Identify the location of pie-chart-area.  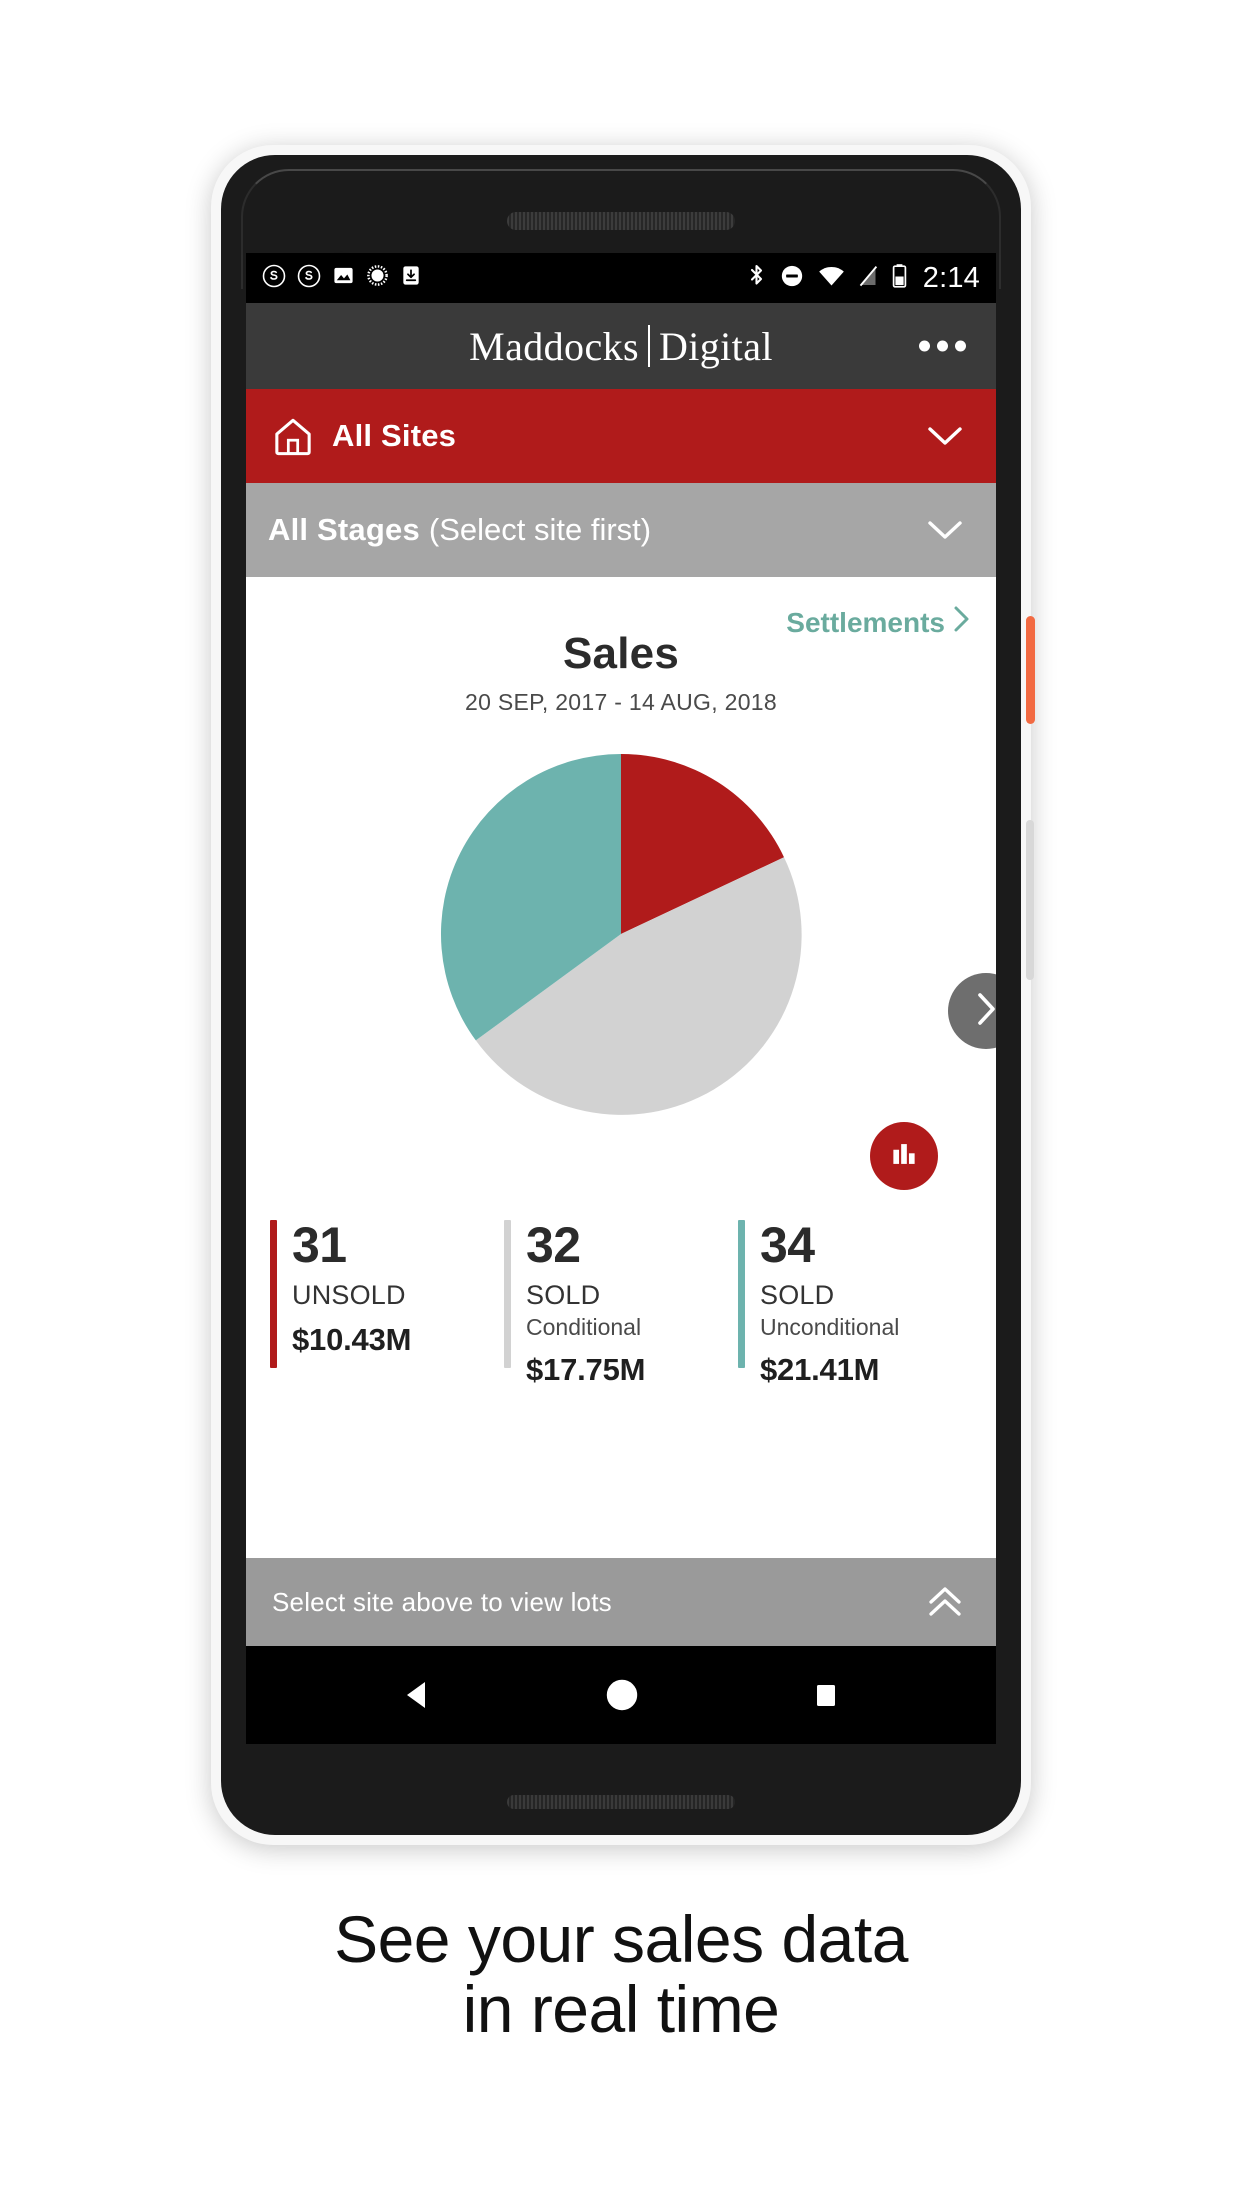
(621, 962).